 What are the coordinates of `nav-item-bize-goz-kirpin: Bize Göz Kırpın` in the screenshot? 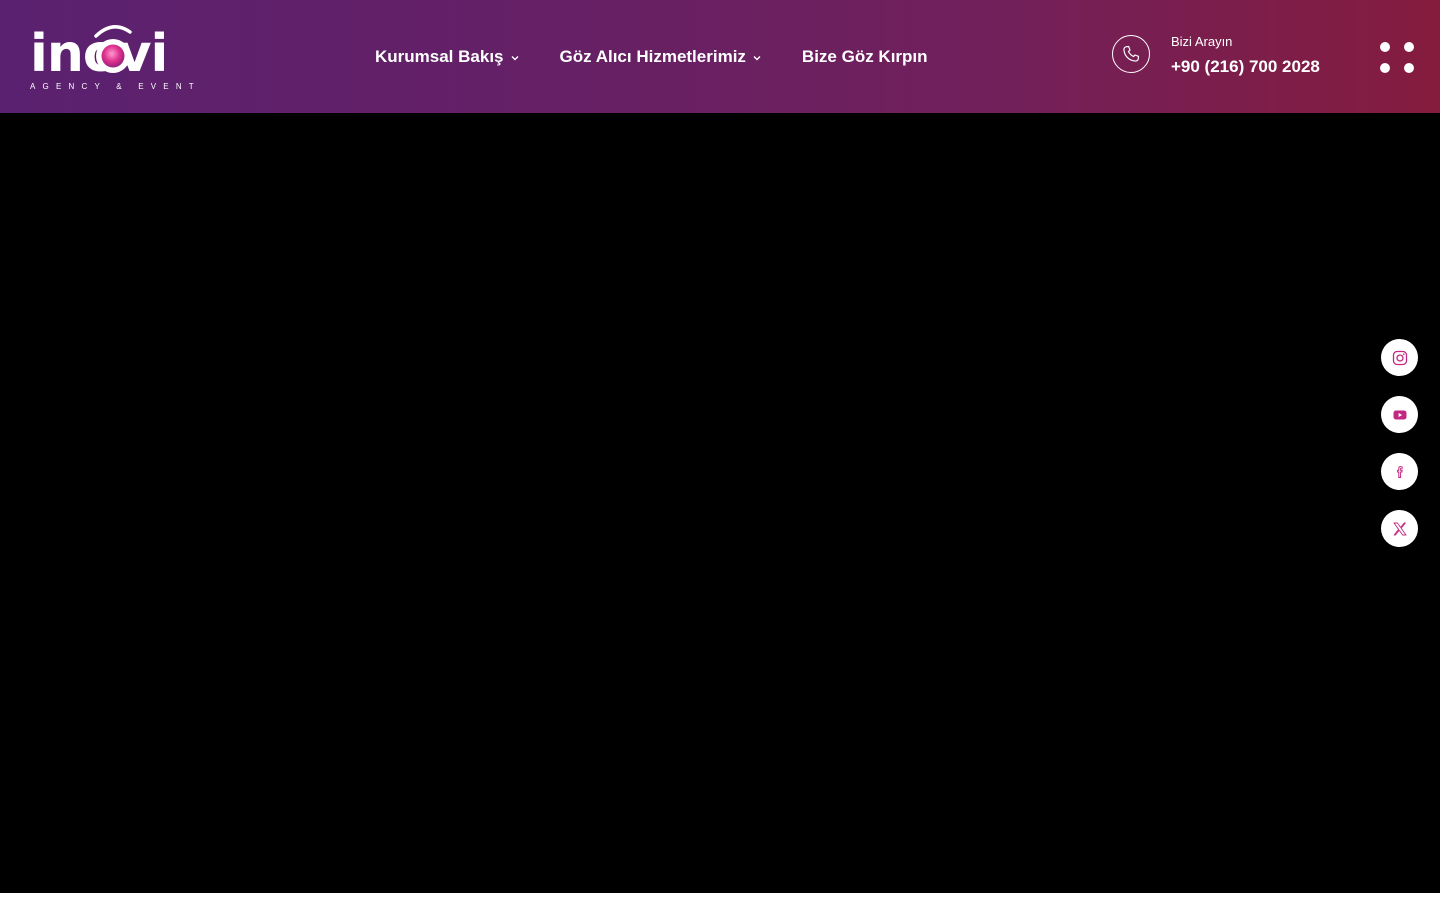 It's located at (865, 57).